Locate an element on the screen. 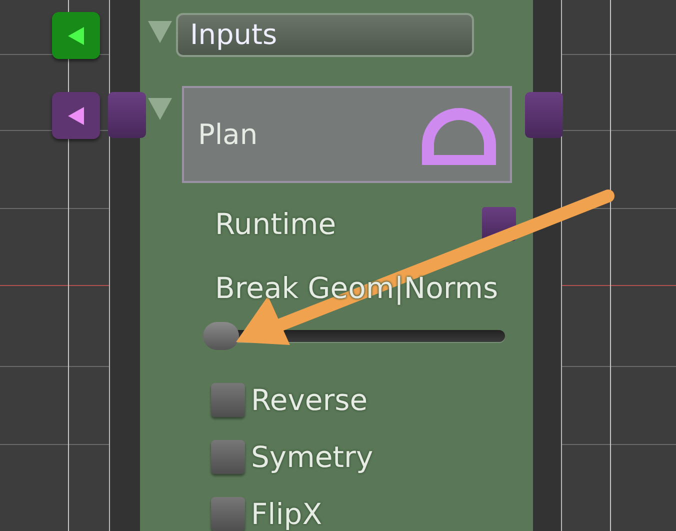 The image size is (676, 531). slider-thumb is located at coordinates (221, 336).